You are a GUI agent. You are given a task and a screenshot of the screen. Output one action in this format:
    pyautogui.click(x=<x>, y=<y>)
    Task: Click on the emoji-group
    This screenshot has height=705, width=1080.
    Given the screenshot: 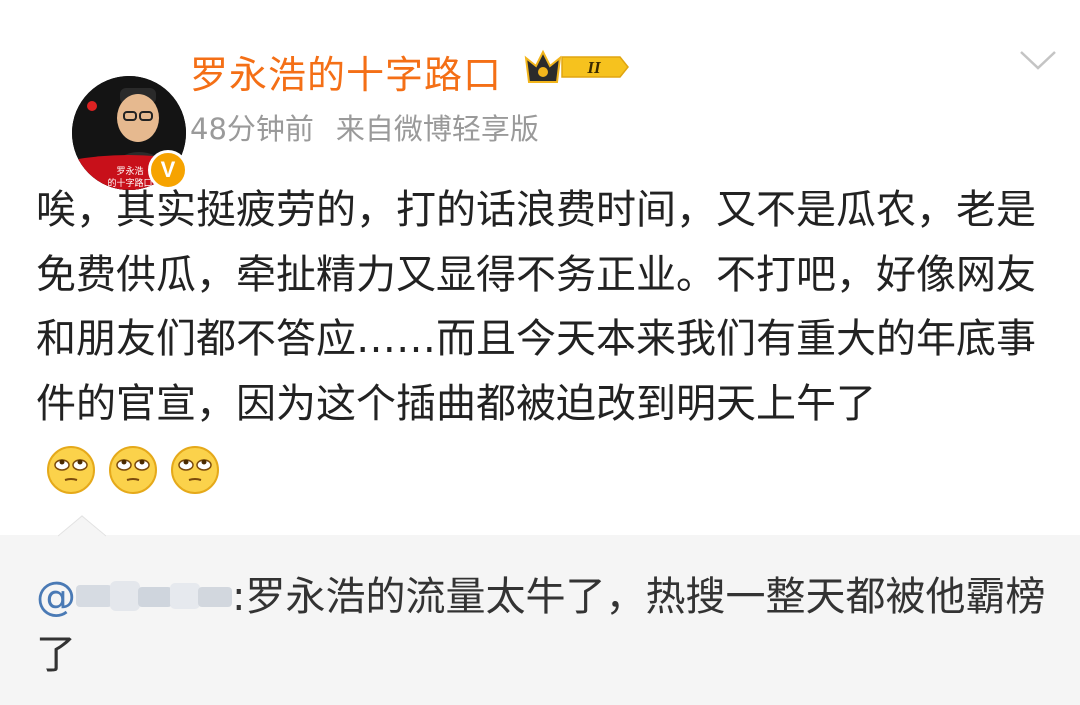 What is the action you would take?
    pyautogui.click(x=133, y=470)
    